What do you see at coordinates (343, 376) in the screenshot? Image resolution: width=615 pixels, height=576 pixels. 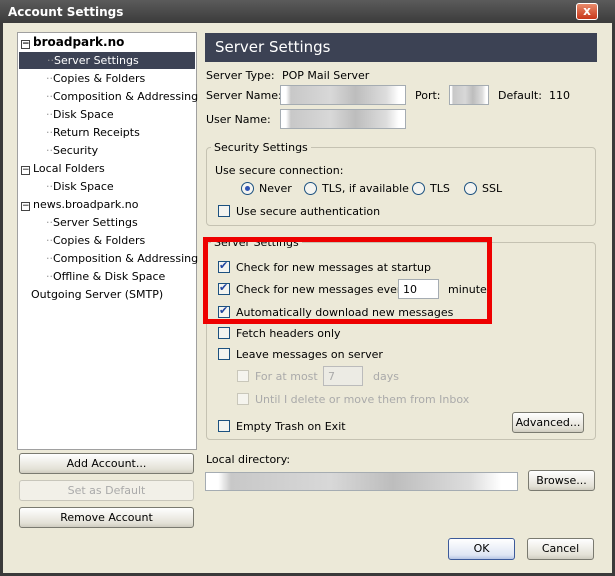 I see `days-input: 7` at bounding box center [343, 376].